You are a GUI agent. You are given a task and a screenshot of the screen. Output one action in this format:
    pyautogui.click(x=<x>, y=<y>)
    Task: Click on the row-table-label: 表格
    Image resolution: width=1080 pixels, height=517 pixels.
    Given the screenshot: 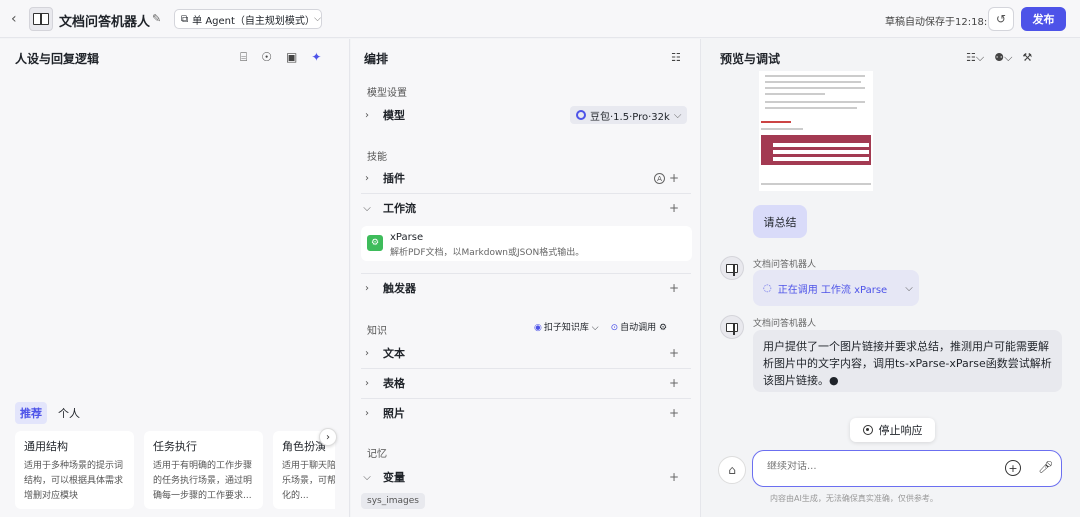 What is the action you would take?
    pyautogui.click(x=394, y=383)
    